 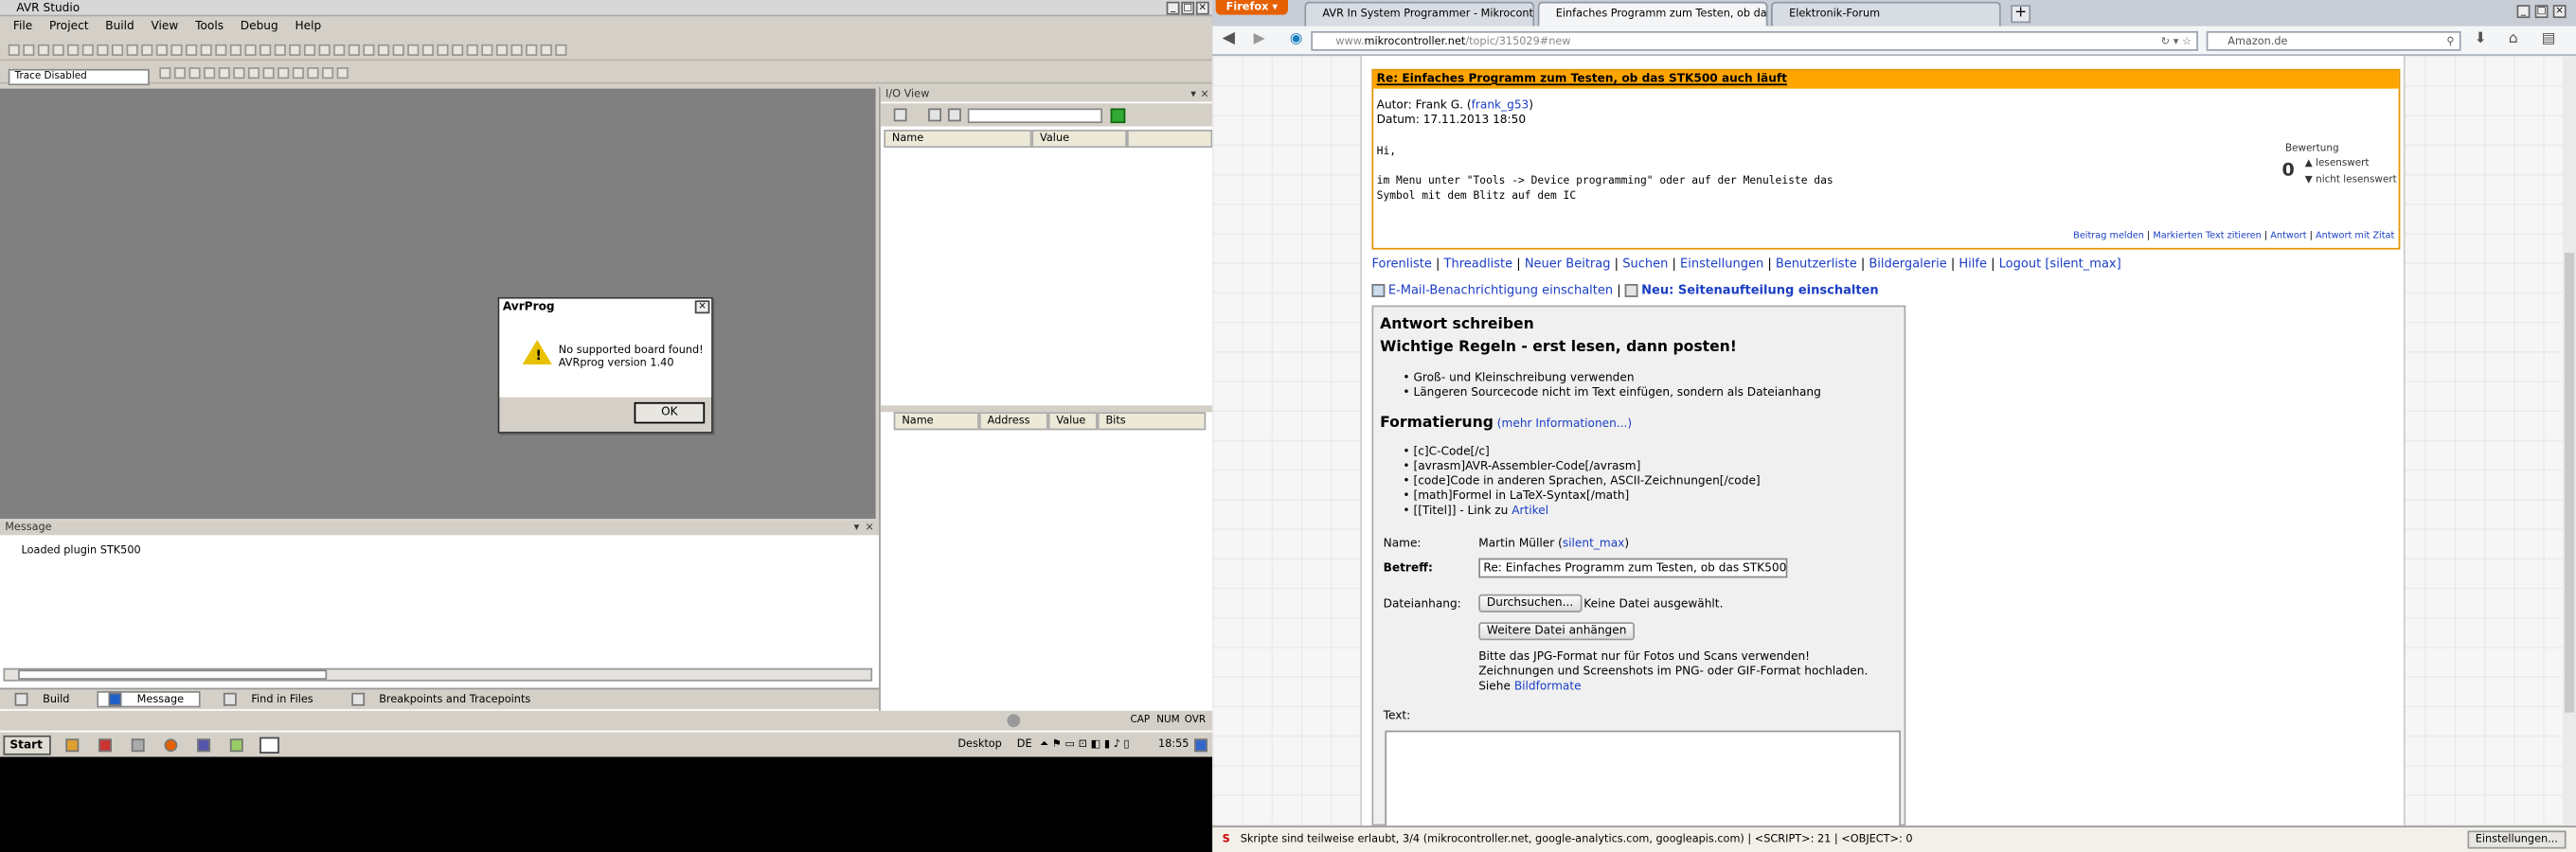 What do you see at coordinates (239, 73) in the screenshot?
I see `trace-up-icon` at bounding box center [239, 73].